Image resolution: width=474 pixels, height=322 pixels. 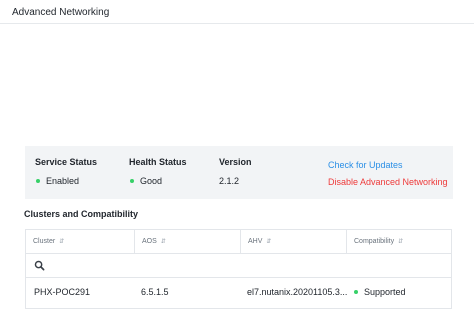 I want to click on column-header-cluster: Cluster ⇵, so click(x=80, y=241).